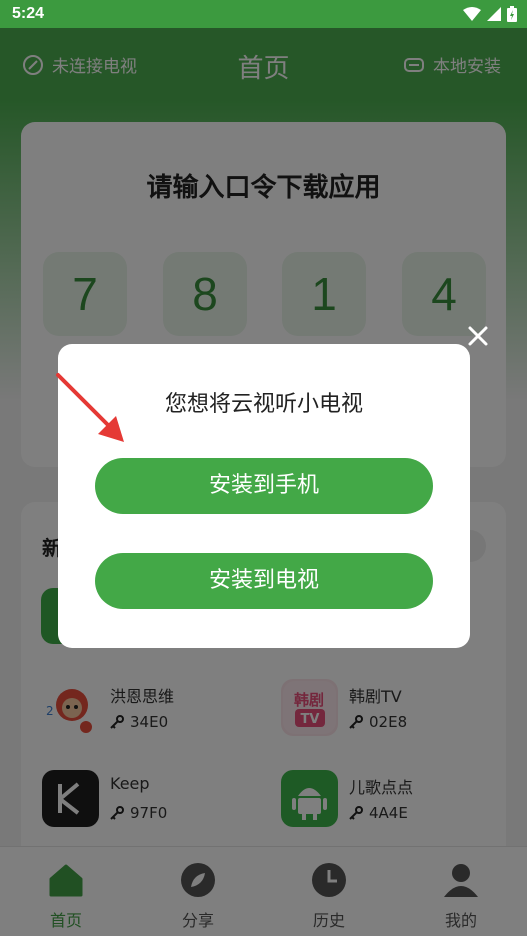 Image resolution: width=527 pixels, height=936 pixels. I want to click on battery-icon, so click(512, 14).